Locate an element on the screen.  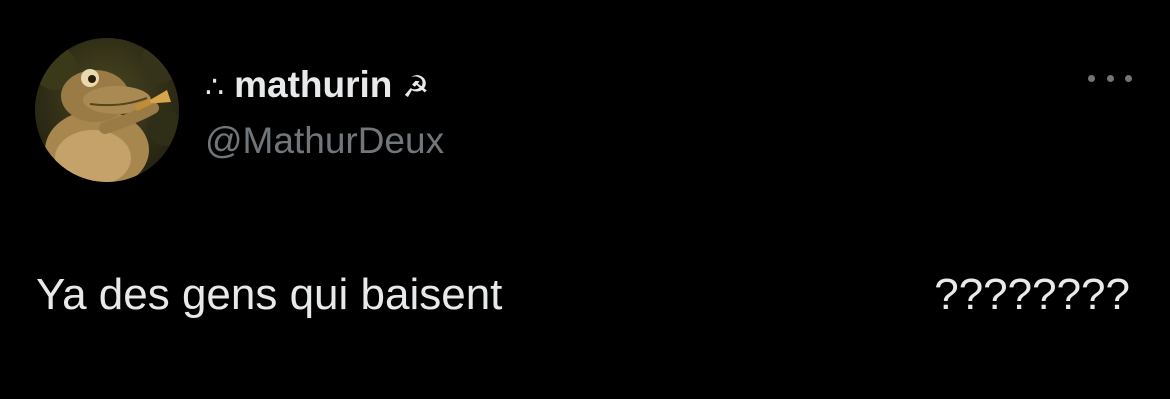
alligator-avatar-image is located at coordinates (107, 110).